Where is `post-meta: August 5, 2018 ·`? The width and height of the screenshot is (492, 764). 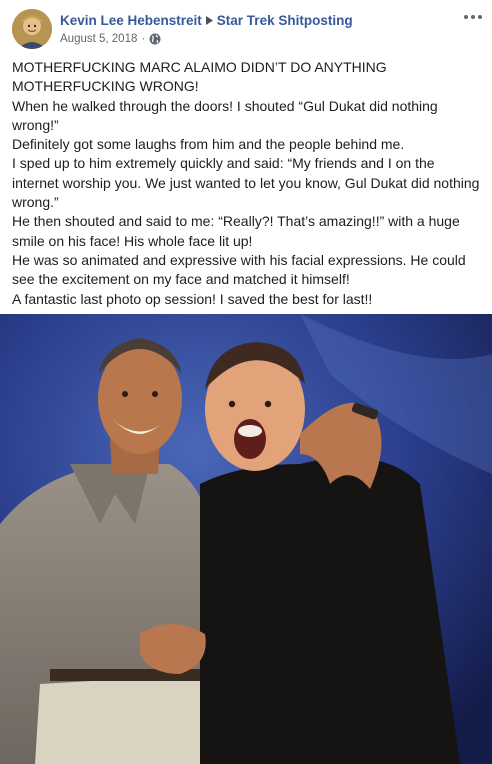
post-meta: August 5, 2018 · is located at coordinates (110, 39).